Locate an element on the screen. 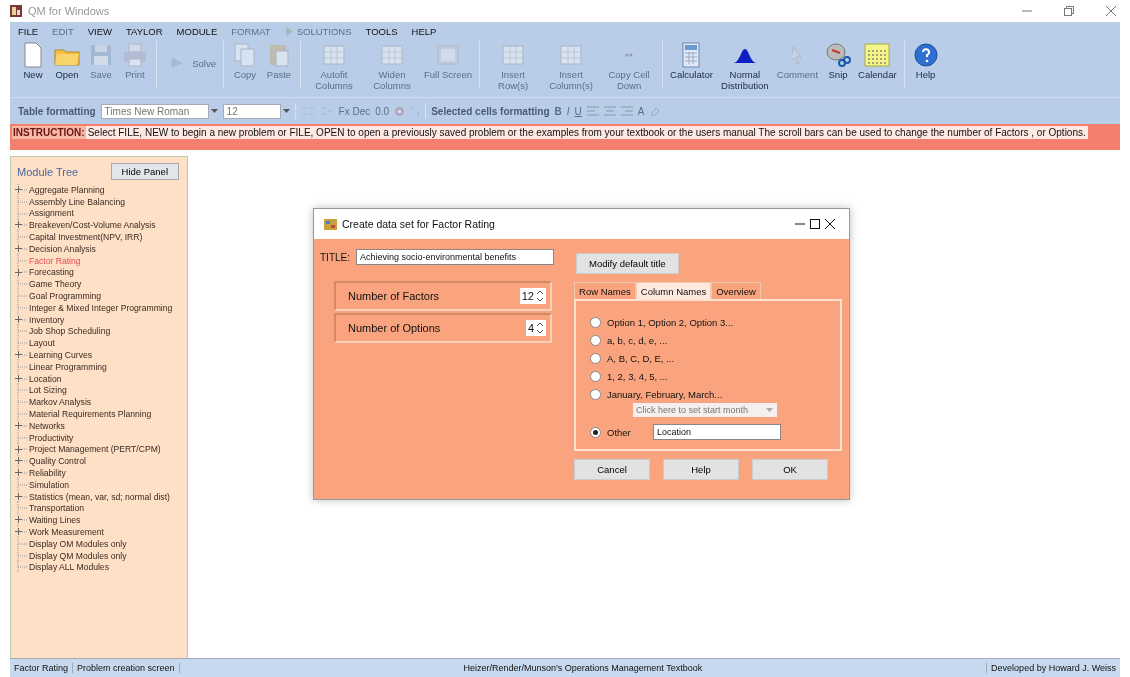  tab: Column Names is located at coordinates (673, 290).